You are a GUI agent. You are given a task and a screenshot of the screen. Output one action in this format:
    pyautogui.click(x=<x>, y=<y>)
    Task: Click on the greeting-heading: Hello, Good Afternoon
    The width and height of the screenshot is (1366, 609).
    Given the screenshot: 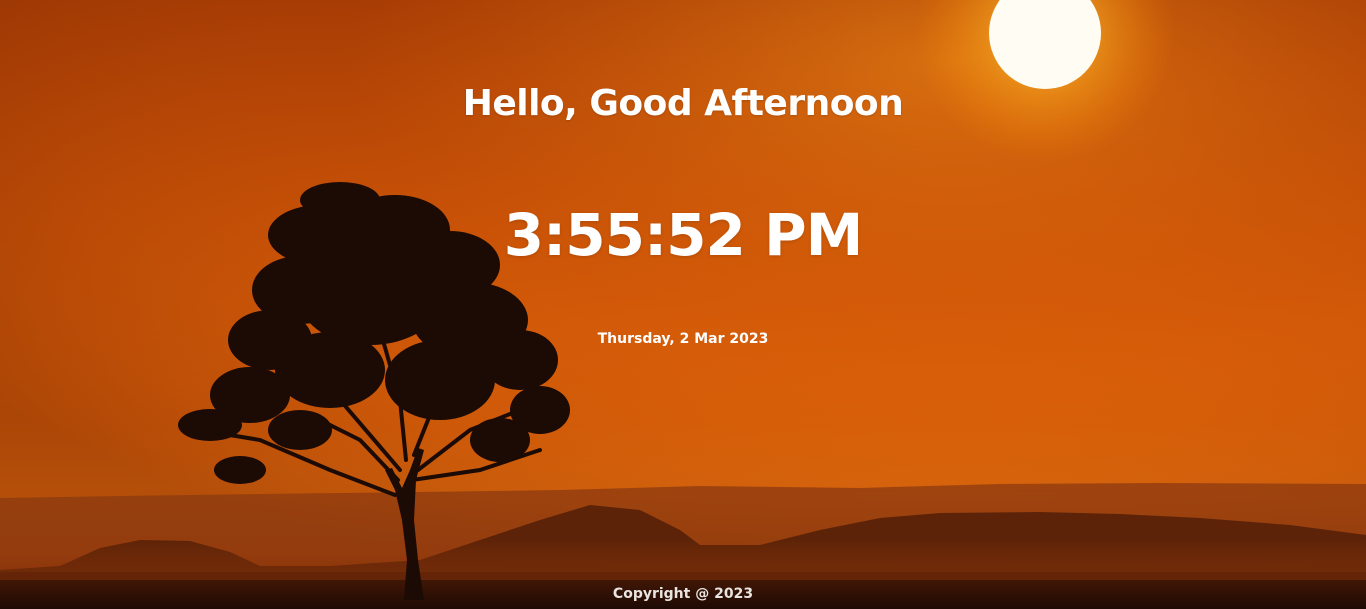 What is the action you would take?
    pyautogui.click(x=683, y=103)
    